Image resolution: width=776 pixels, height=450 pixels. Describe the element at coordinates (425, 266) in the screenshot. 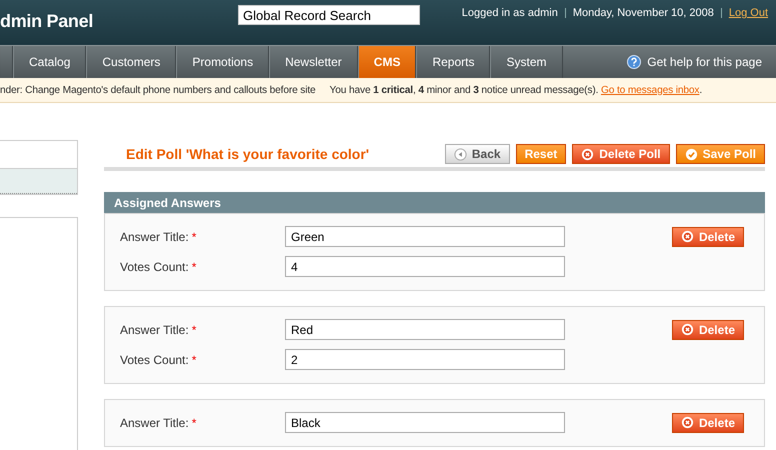

I see `text-field: 4` at that location.